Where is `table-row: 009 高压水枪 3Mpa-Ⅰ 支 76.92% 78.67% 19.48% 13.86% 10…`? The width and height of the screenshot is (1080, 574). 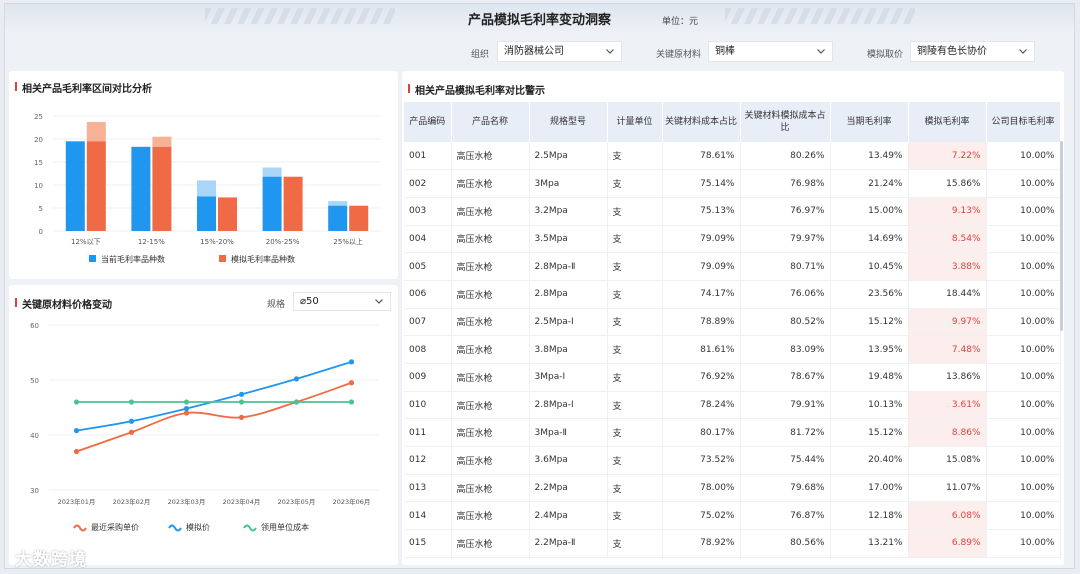
table-row: 009 高压水枪 3Mpa-Ⅰ 支 76.92% 78.67% 19.48% 13.86% 10… is located at coordinates (732, 377).